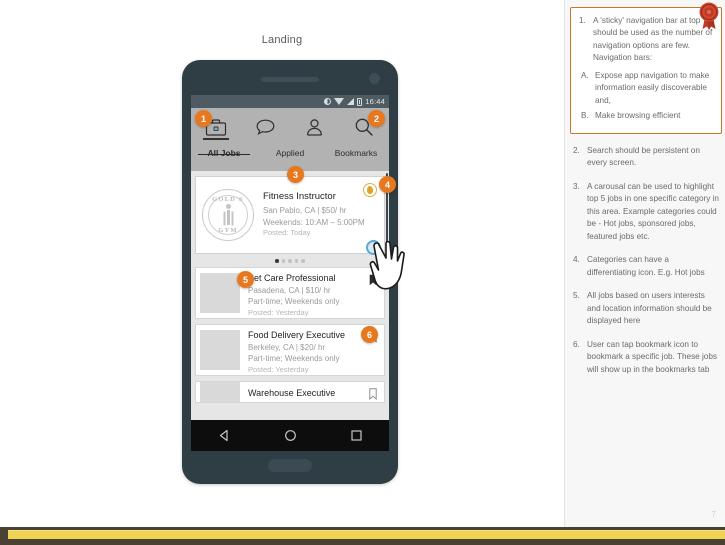 The image size is (725, 545). I want to click on tap-ripple-indicator, so click(373, 247).